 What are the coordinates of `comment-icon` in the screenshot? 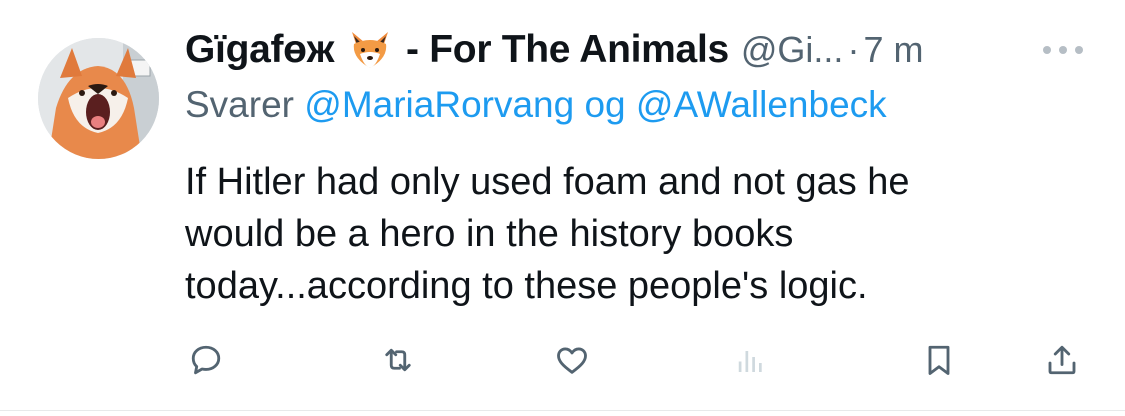 It's located at (206, 360).